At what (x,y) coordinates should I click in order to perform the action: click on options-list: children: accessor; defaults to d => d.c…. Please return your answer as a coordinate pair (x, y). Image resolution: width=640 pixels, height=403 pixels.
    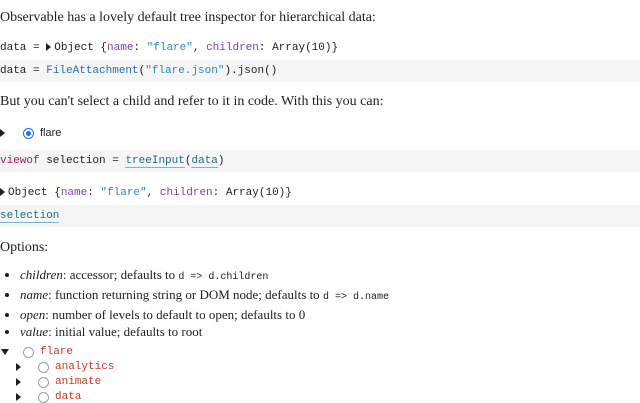
    Looking at the image, I should click on (194, 303).